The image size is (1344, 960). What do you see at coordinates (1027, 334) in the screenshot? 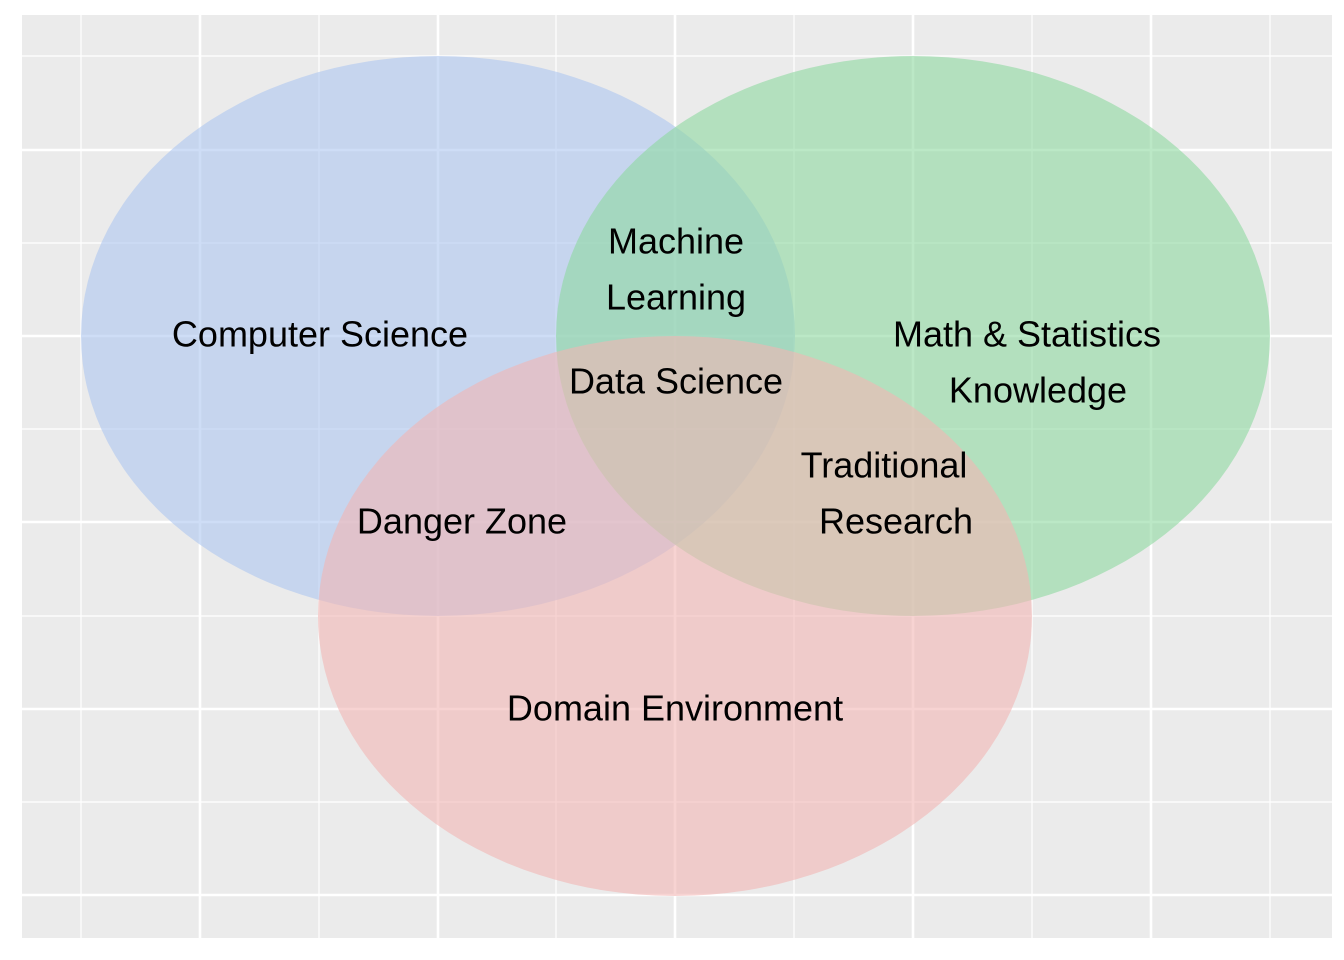
I see `label-math-statistics-line1: Math & Statistics` at bounding box center [1027, 334].